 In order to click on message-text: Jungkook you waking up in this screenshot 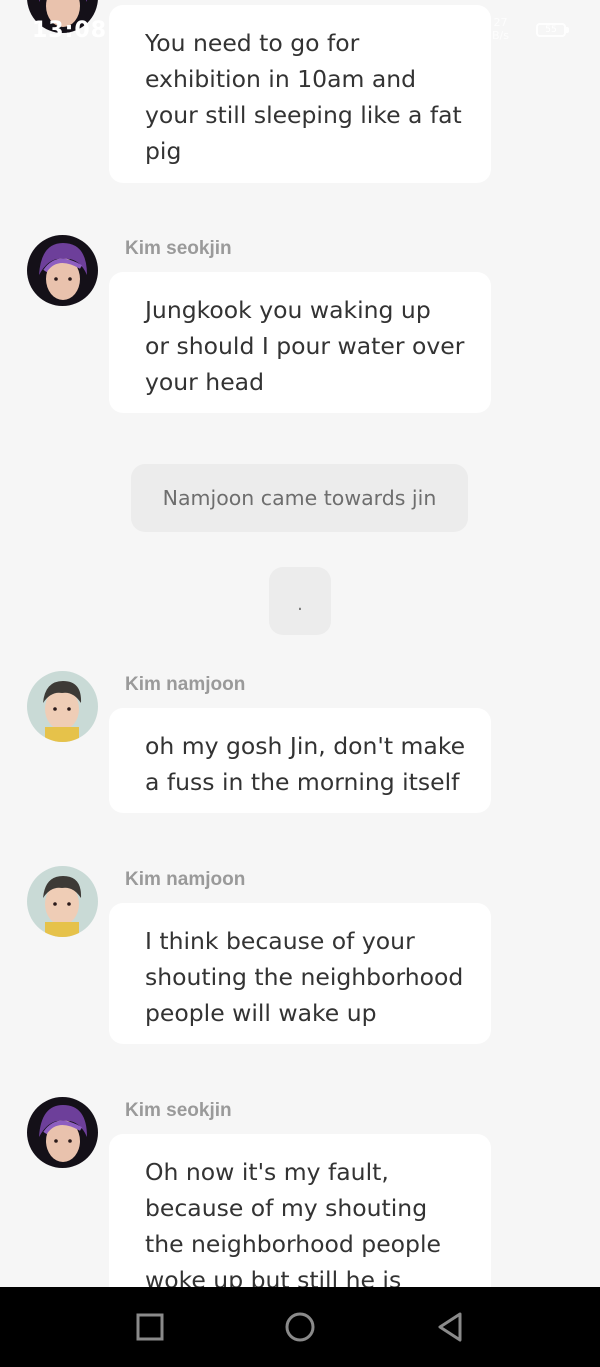, I will do `click(288, 310)`.